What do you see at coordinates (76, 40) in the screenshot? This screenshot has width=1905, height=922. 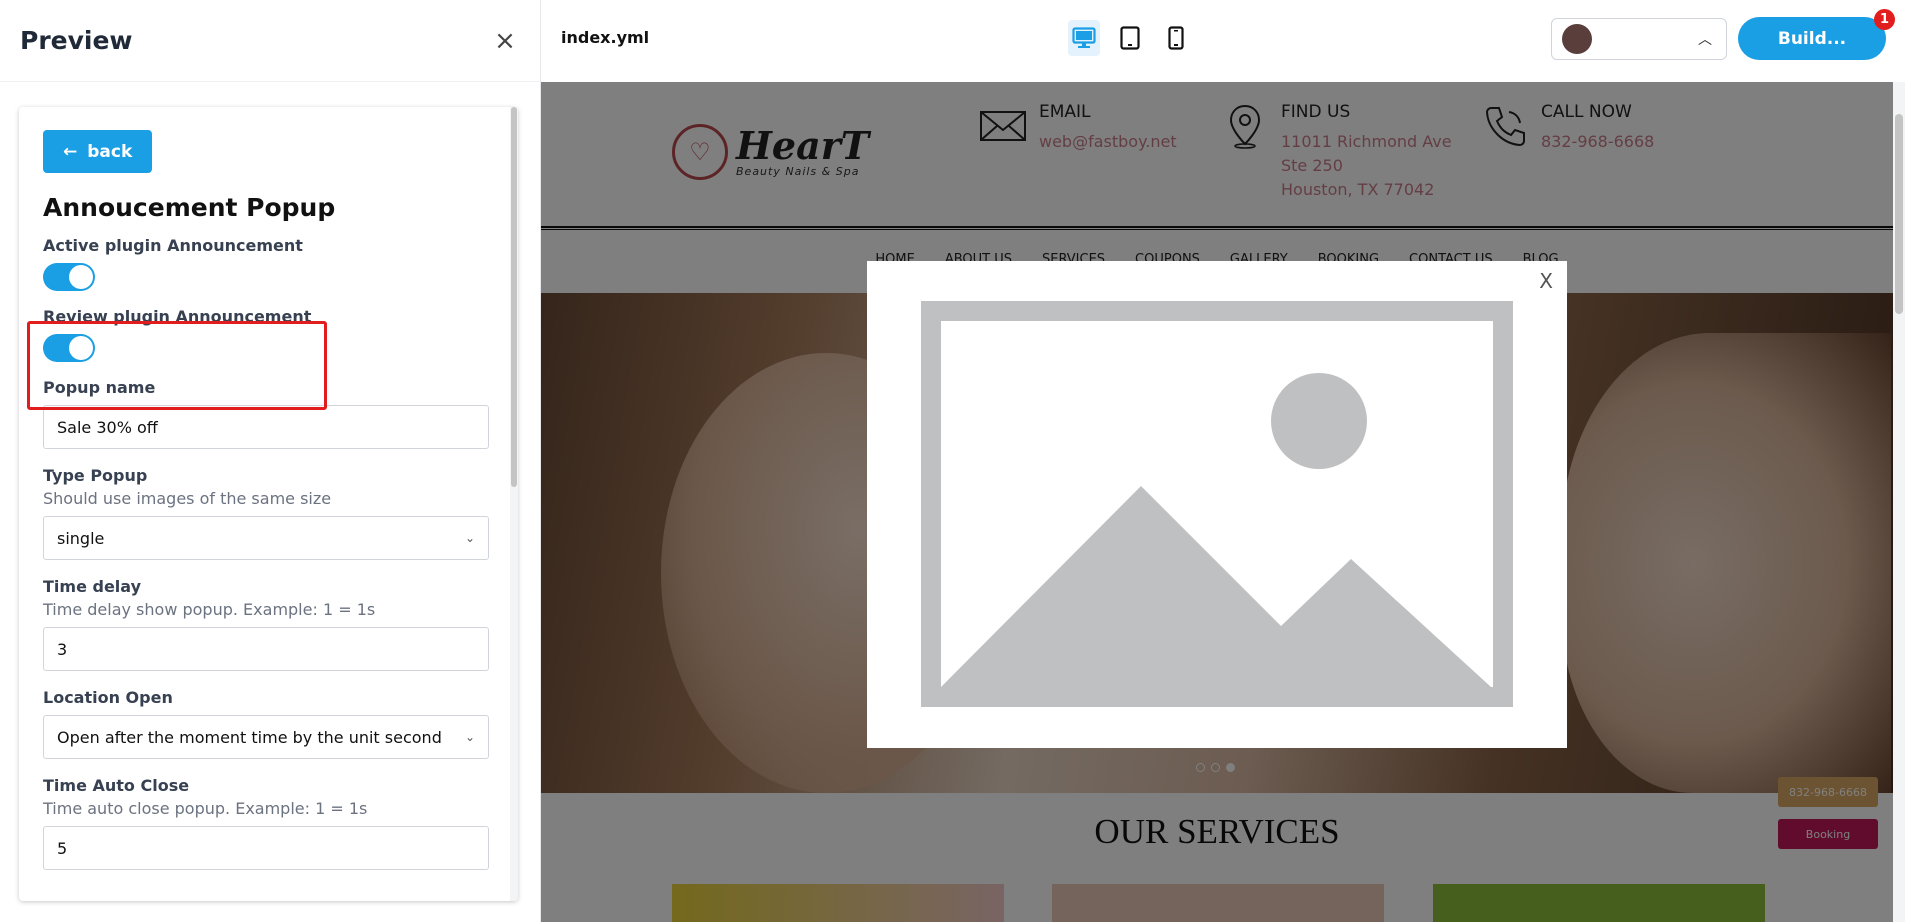 I see `panel-title: Preview` at bounding box center [76, 40].